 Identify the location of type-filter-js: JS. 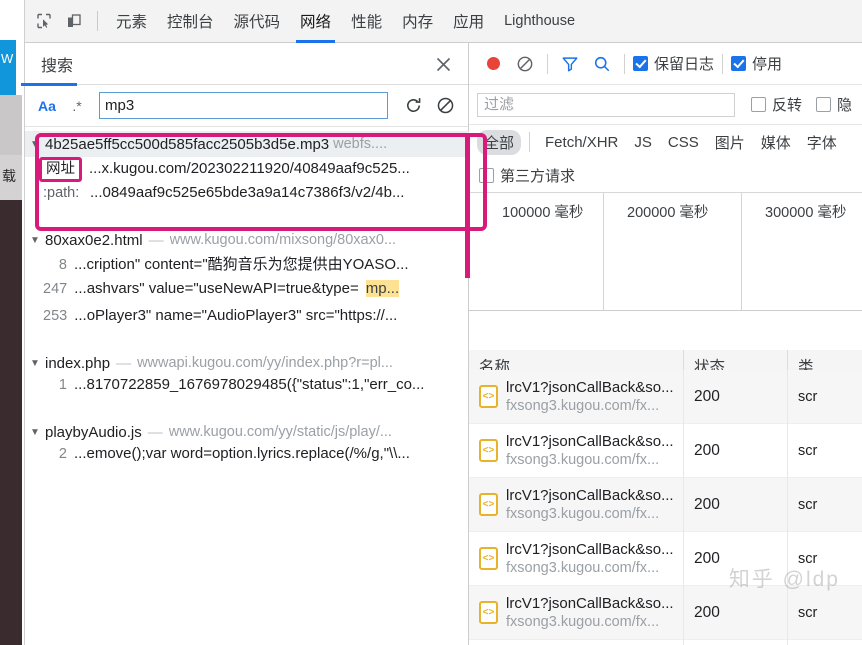
(643, 142).